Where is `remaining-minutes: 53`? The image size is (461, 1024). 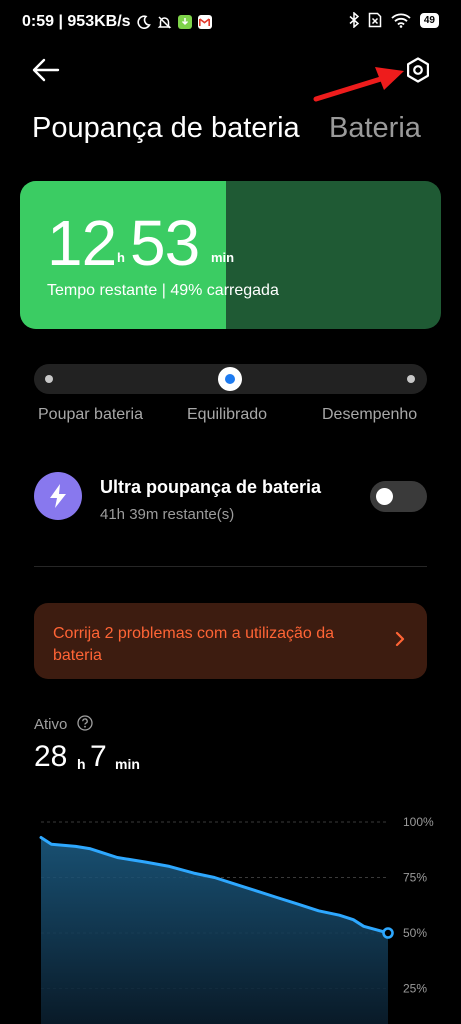
remaining-minutes: 53 is located at coordinates (165, 243).